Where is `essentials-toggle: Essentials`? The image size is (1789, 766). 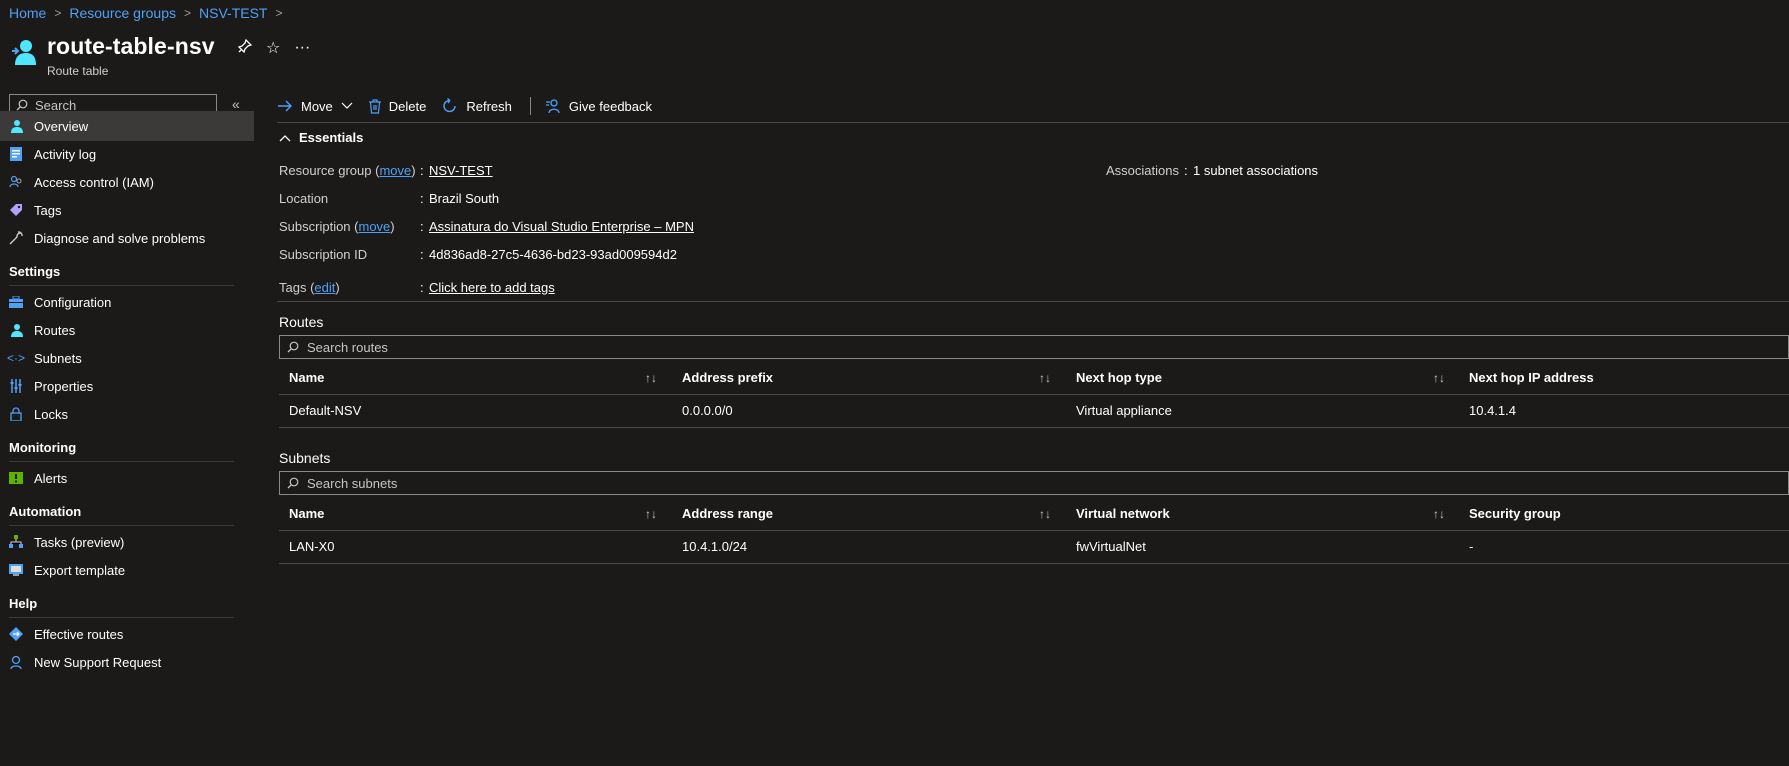
essentials-toggle: Essentials is located at coordinates (321, 137).